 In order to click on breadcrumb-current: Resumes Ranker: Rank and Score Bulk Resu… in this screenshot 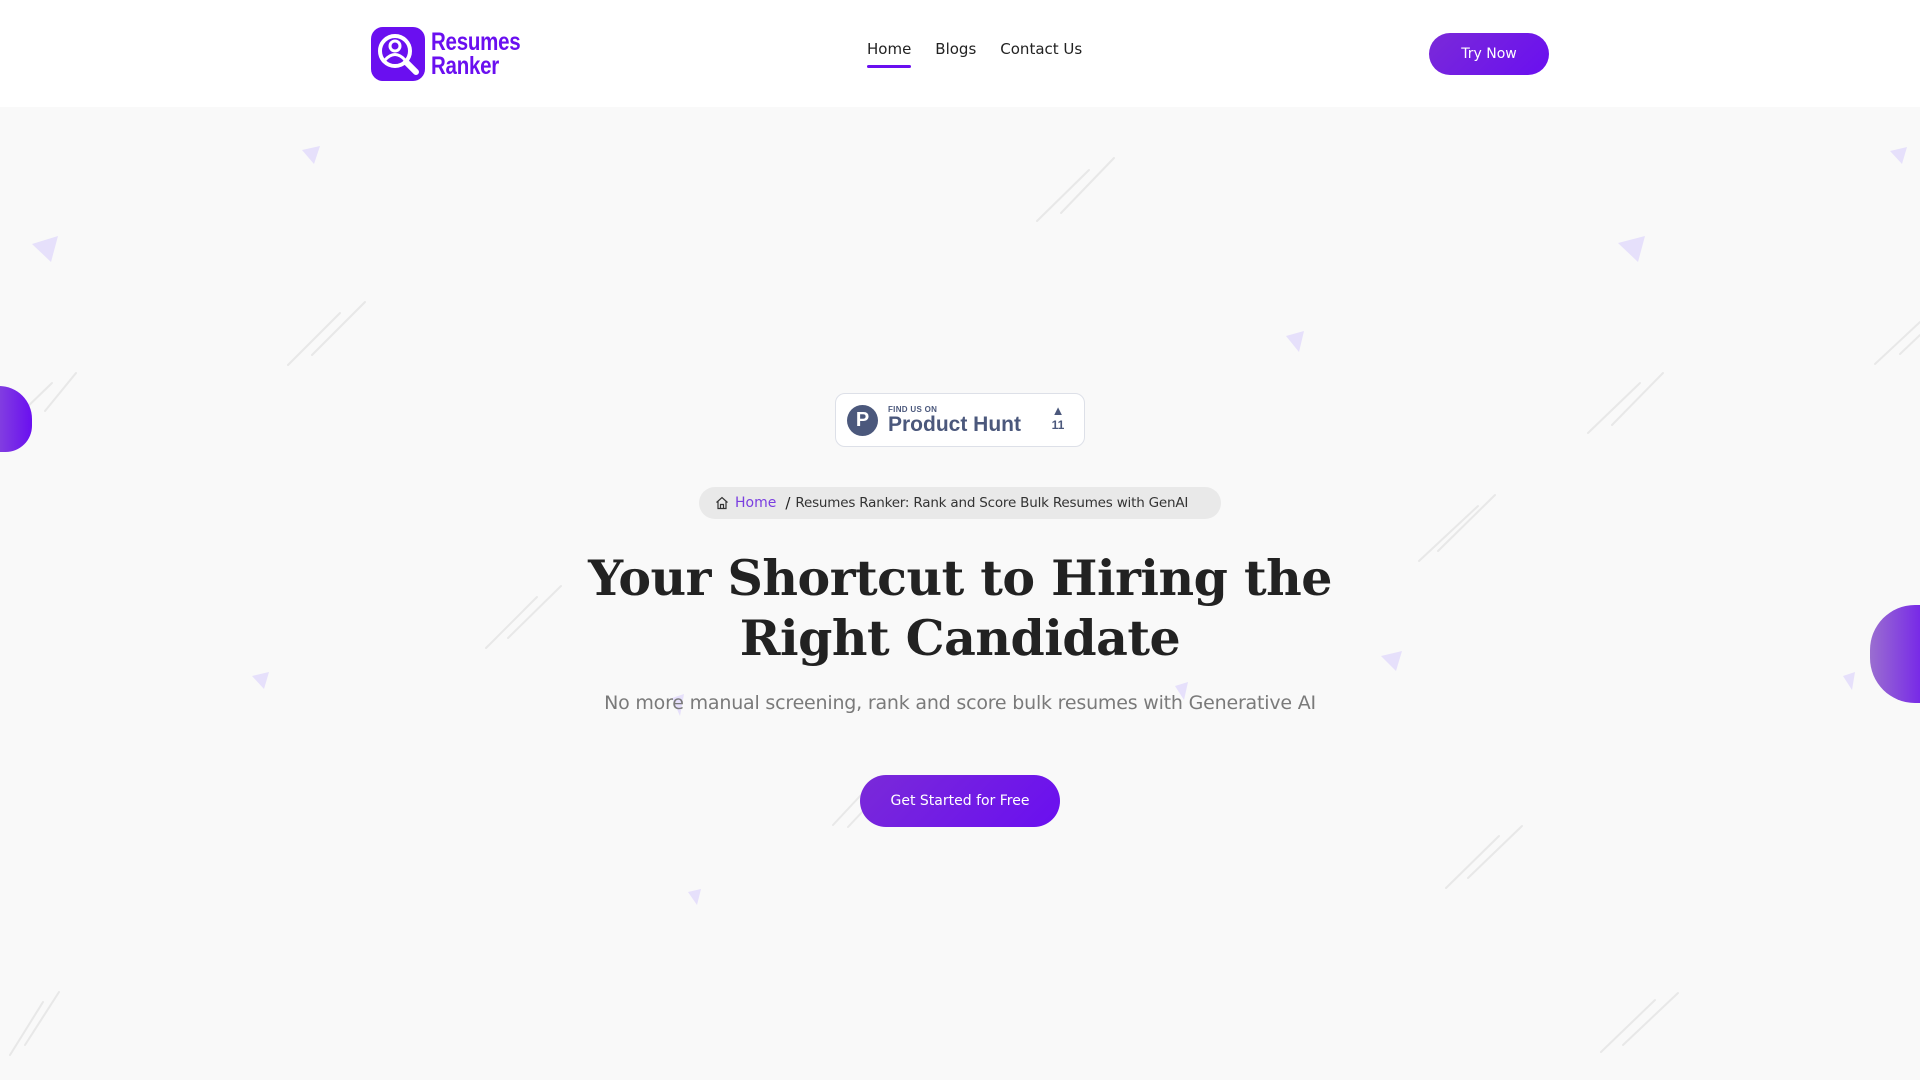, I will do `click(992, 503)`.